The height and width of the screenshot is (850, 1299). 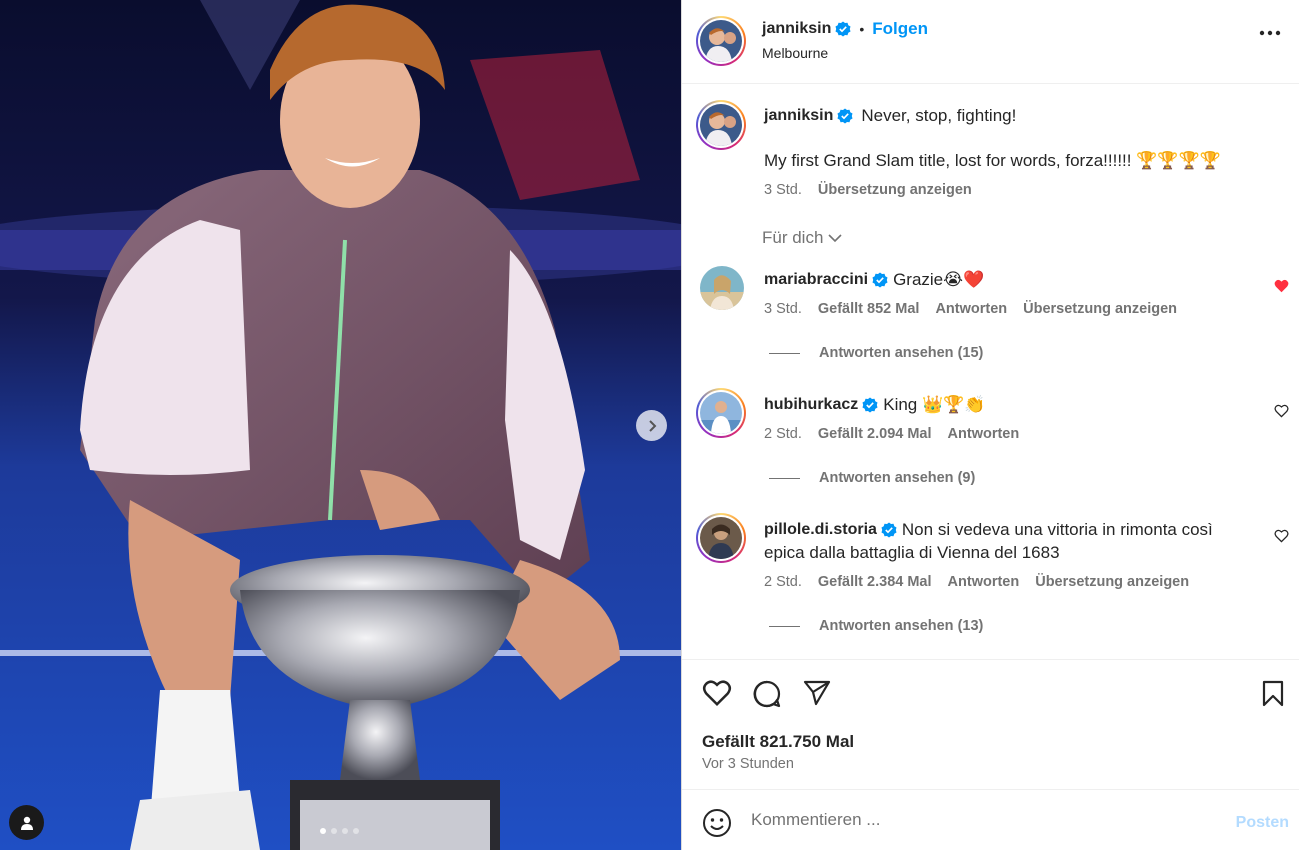 I want to click on comment-text-row: hubihurkacz King 👑🏆👏, so click(x=874, y=404).